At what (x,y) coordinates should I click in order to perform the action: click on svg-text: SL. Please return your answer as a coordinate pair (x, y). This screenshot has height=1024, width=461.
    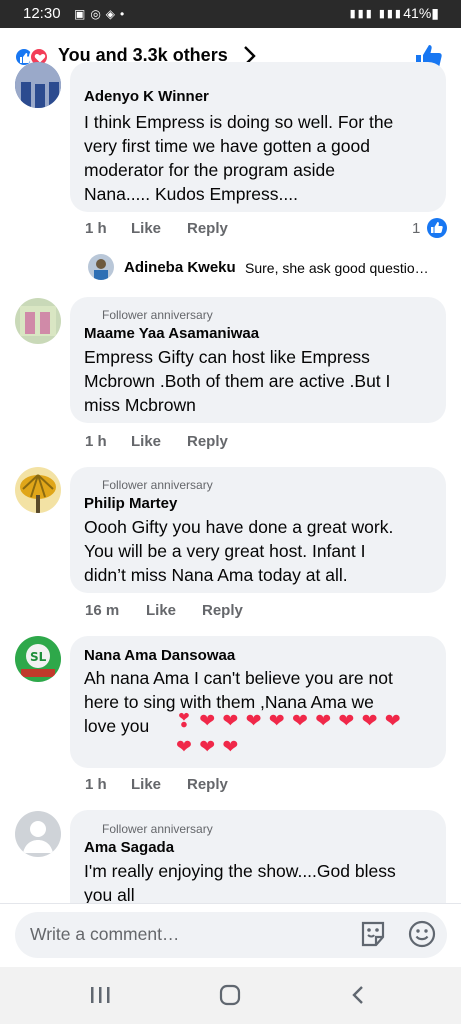
    Looking at the image, I should click on (38, 657).